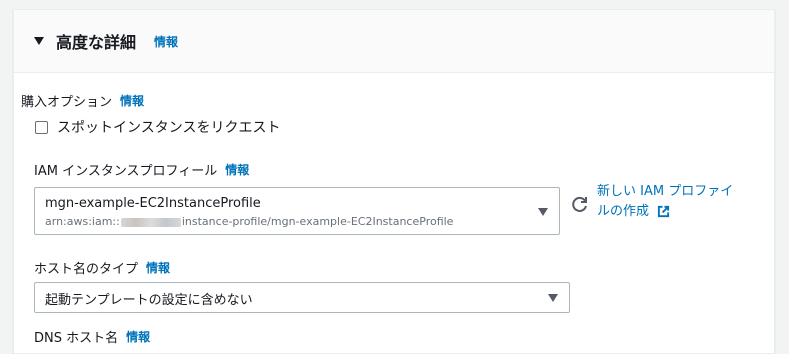  What do you see at coordinates (663, 211) in the screenshot?
I see `external-link-icon` at bounding box center [663, 211].